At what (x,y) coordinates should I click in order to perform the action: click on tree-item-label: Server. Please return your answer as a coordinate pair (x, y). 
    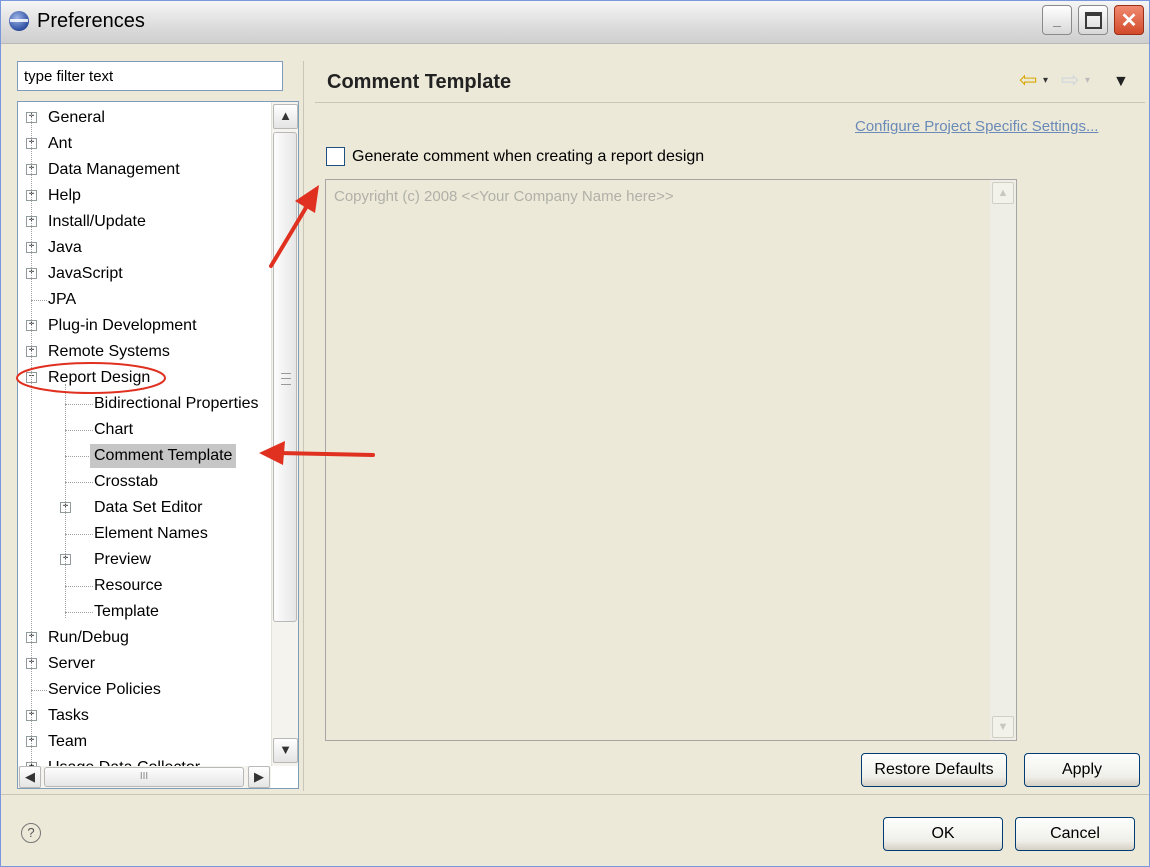
    Looking at the image, I should click on (72, 663).